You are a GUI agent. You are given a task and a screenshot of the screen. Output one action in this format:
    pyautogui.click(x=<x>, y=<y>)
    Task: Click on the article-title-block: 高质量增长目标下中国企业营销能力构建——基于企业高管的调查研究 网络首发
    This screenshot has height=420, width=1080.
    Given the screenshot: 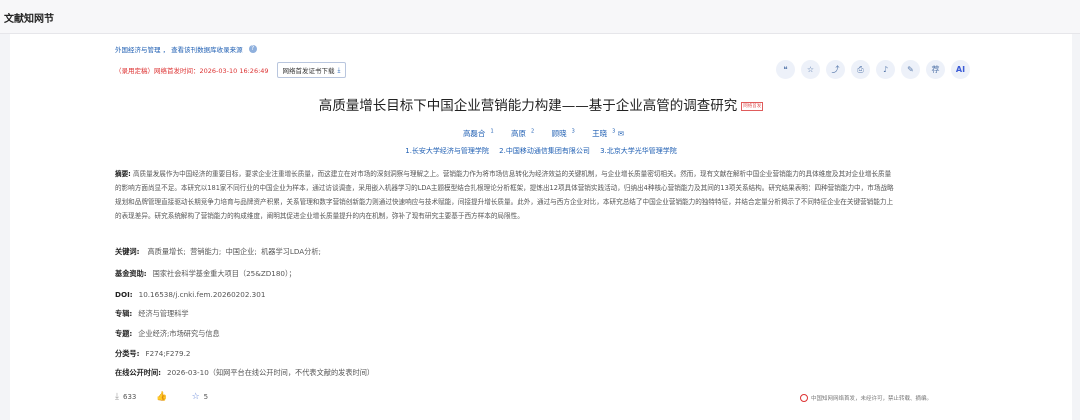 What is the action you would take?
    pyautogui.click(x=541, y=104)
    